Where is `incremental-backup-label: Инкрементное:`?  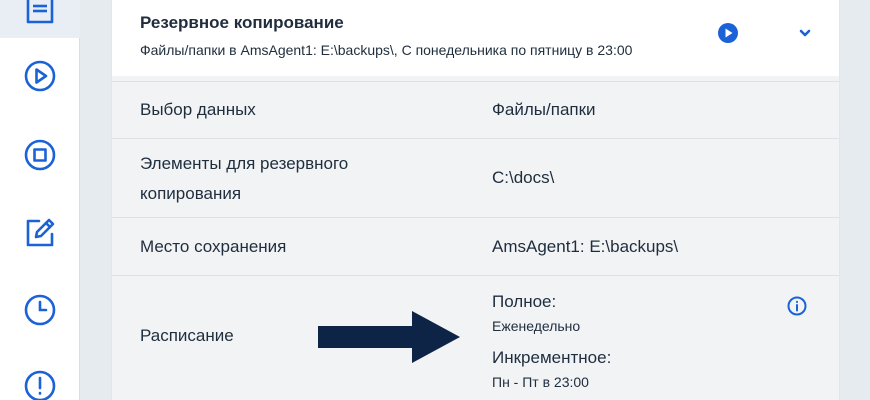 incremental-backup-label: Инкрементное: is located at coordinates (552, 357).